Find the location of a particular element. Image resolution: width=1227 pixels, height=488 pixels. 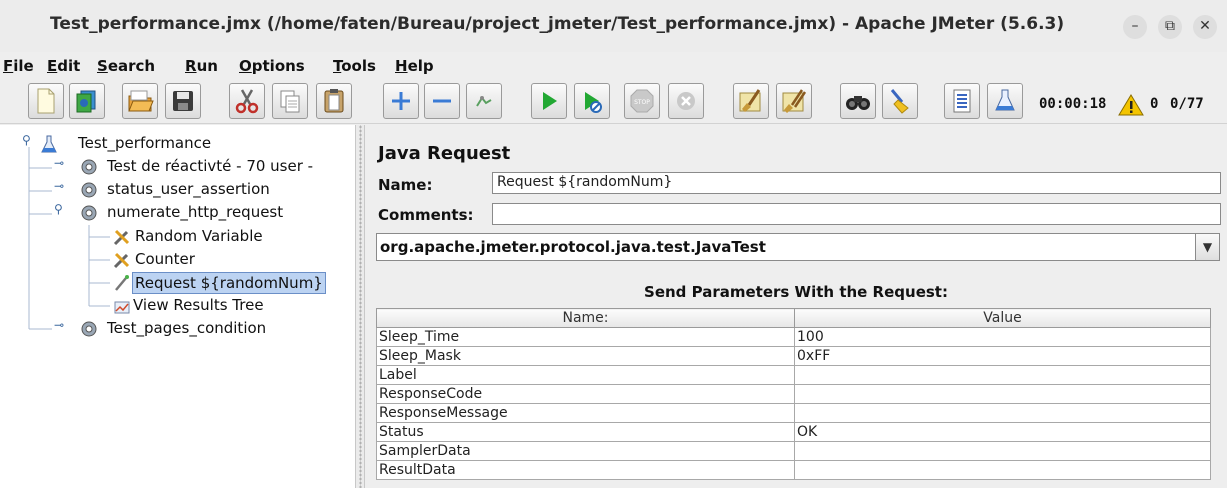

menu-edit: Edit is located at coordinates (63, 66).